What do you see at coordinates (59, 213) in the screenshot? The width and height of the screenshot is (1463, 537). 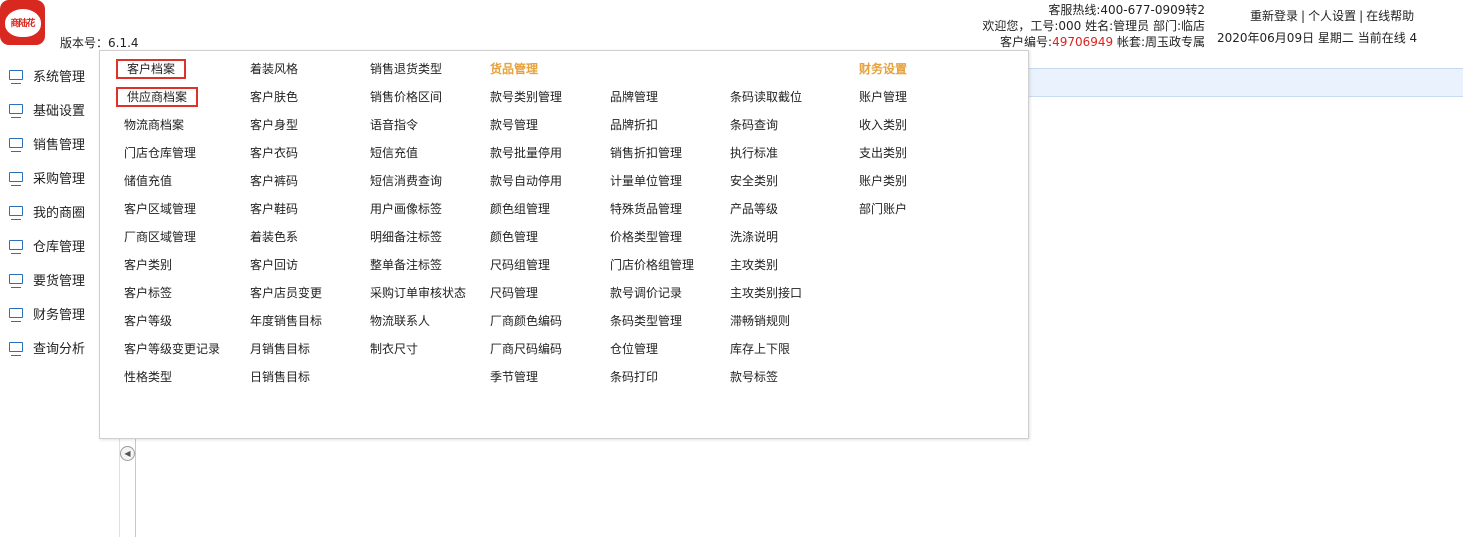 I see `sidebar-item-label: 我的商圈` at bounding box center [59, 213].